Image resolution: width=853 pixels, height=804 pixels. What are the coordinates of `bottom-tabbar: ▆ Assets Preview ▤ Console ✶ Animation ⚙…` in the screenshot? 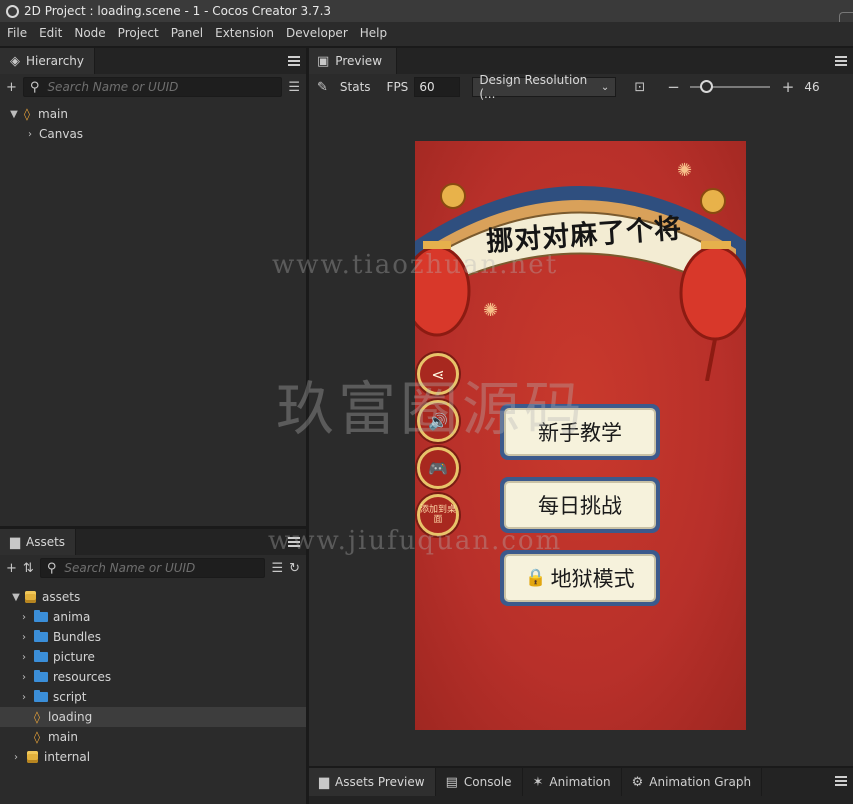 It's located at (581, 782).